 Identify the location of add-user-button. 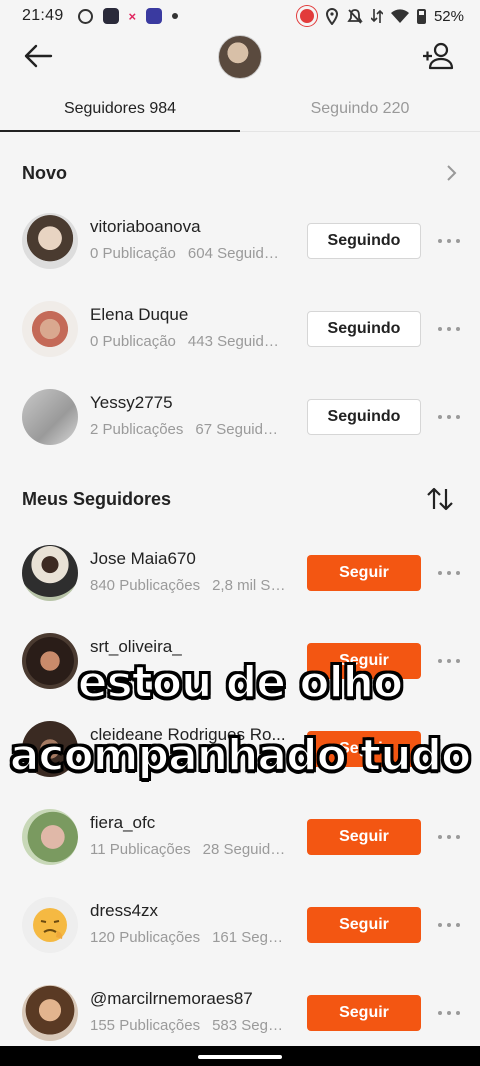
(438, 56).